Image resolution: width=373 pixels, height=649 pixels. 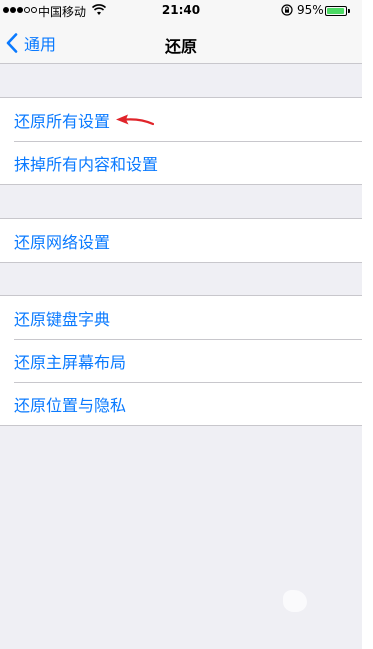 I want to click on reset-group-2: 还原网络设置, so click(x=181, y=240).